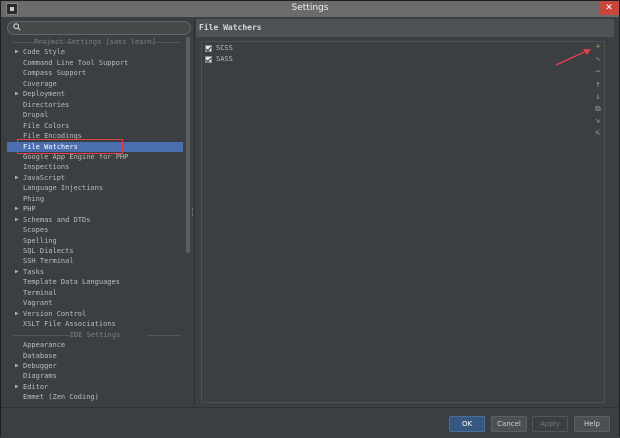 The width and height of the screenshot is (620, 438). Describe the element at coordinates (598, 109) in the screenshot. I see `copy-icon: ⧉` at that location.